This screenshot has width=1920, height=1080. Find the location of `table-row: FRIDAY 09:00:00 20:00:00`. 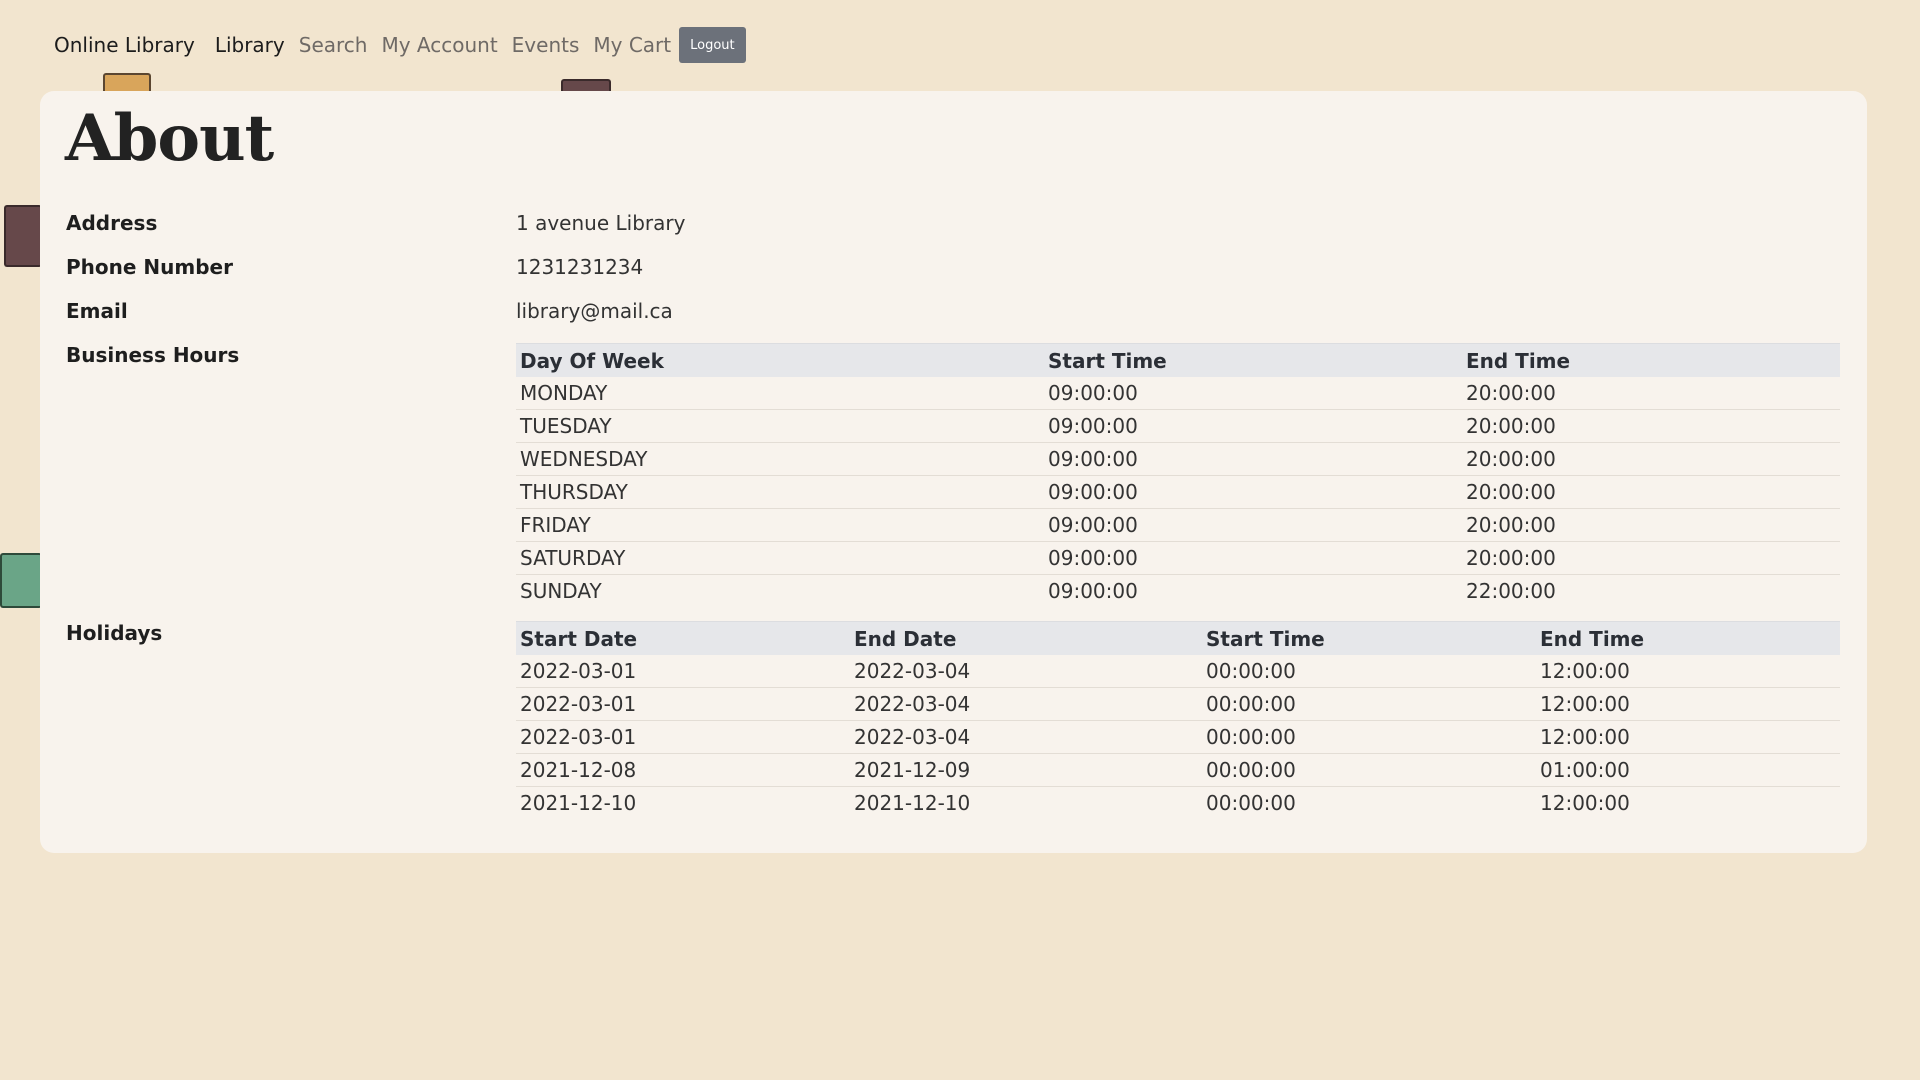

table-row: FRIDAY 09:00:00 20:00:00 is located at coordinates (1178, 525).